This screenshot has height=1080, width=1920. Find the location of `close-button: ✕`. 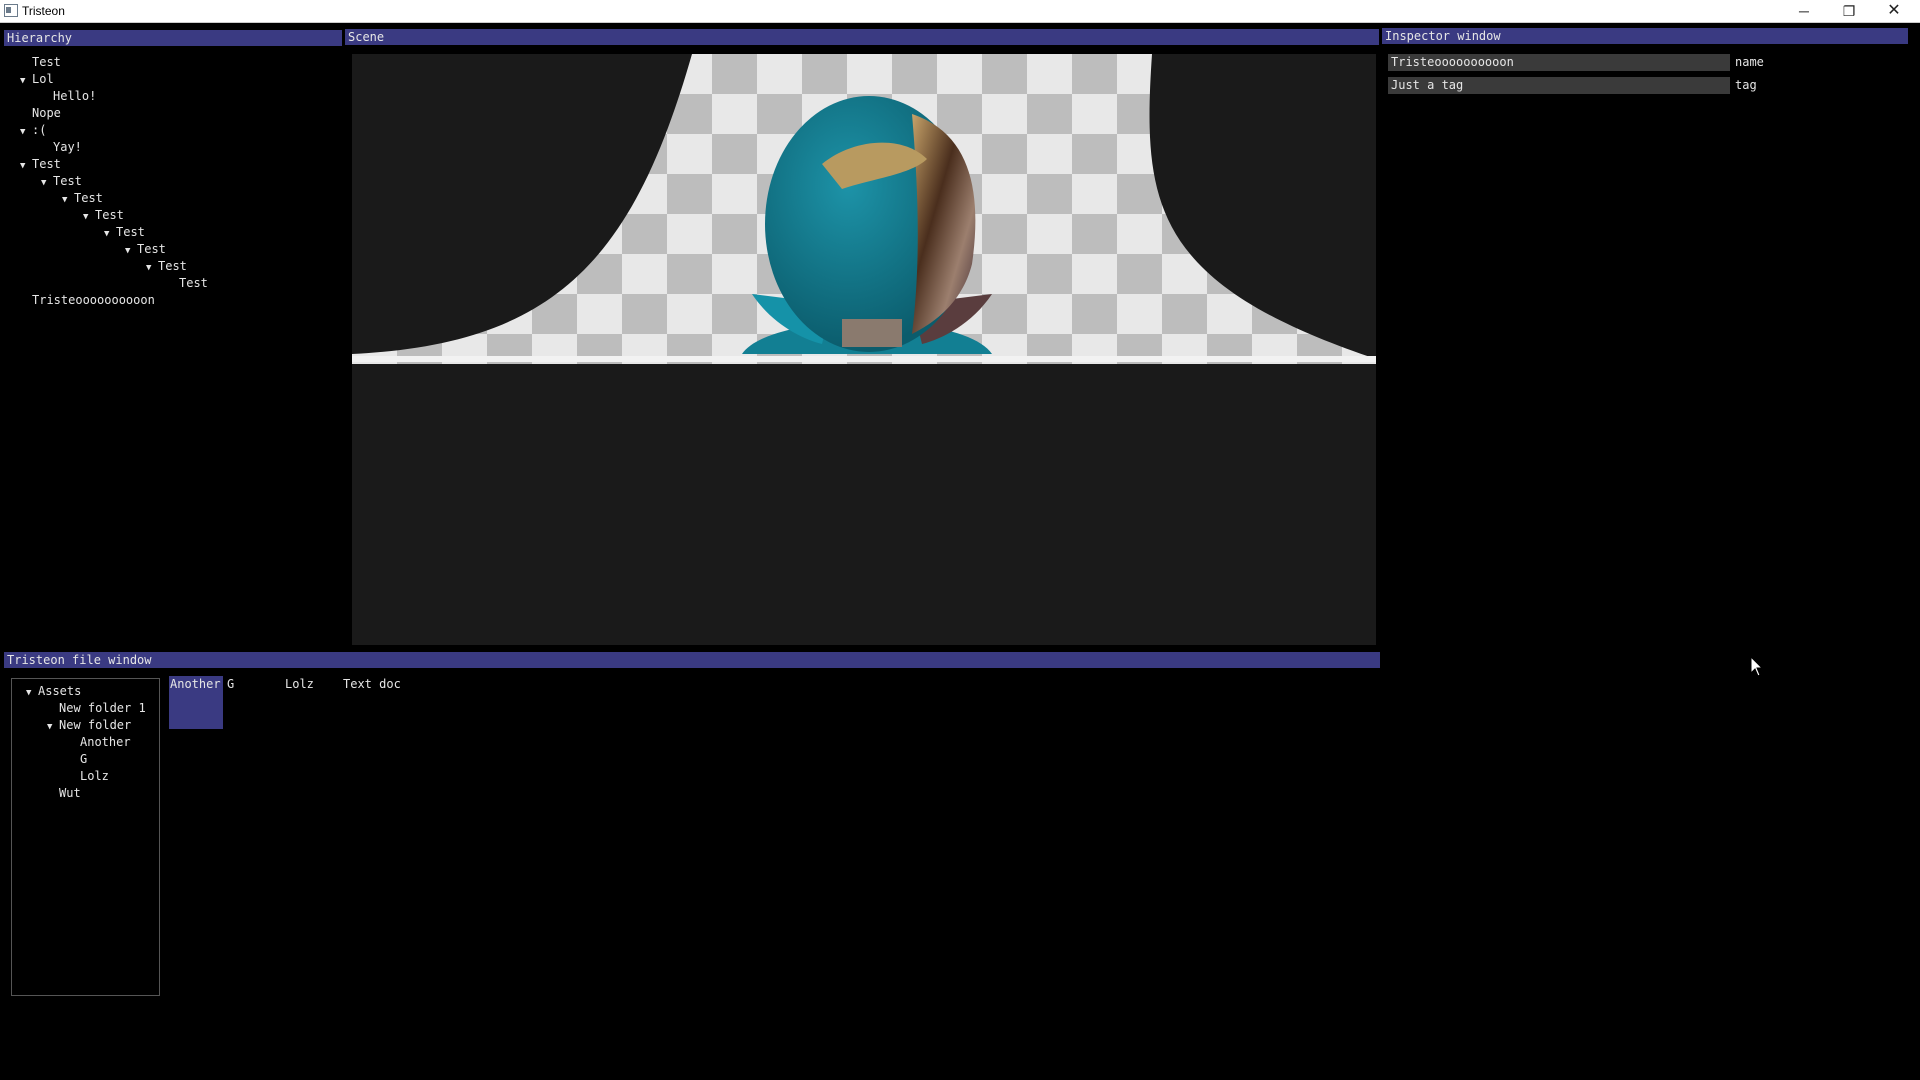

close-button: ✕ is located at coordinates (1894, 11).